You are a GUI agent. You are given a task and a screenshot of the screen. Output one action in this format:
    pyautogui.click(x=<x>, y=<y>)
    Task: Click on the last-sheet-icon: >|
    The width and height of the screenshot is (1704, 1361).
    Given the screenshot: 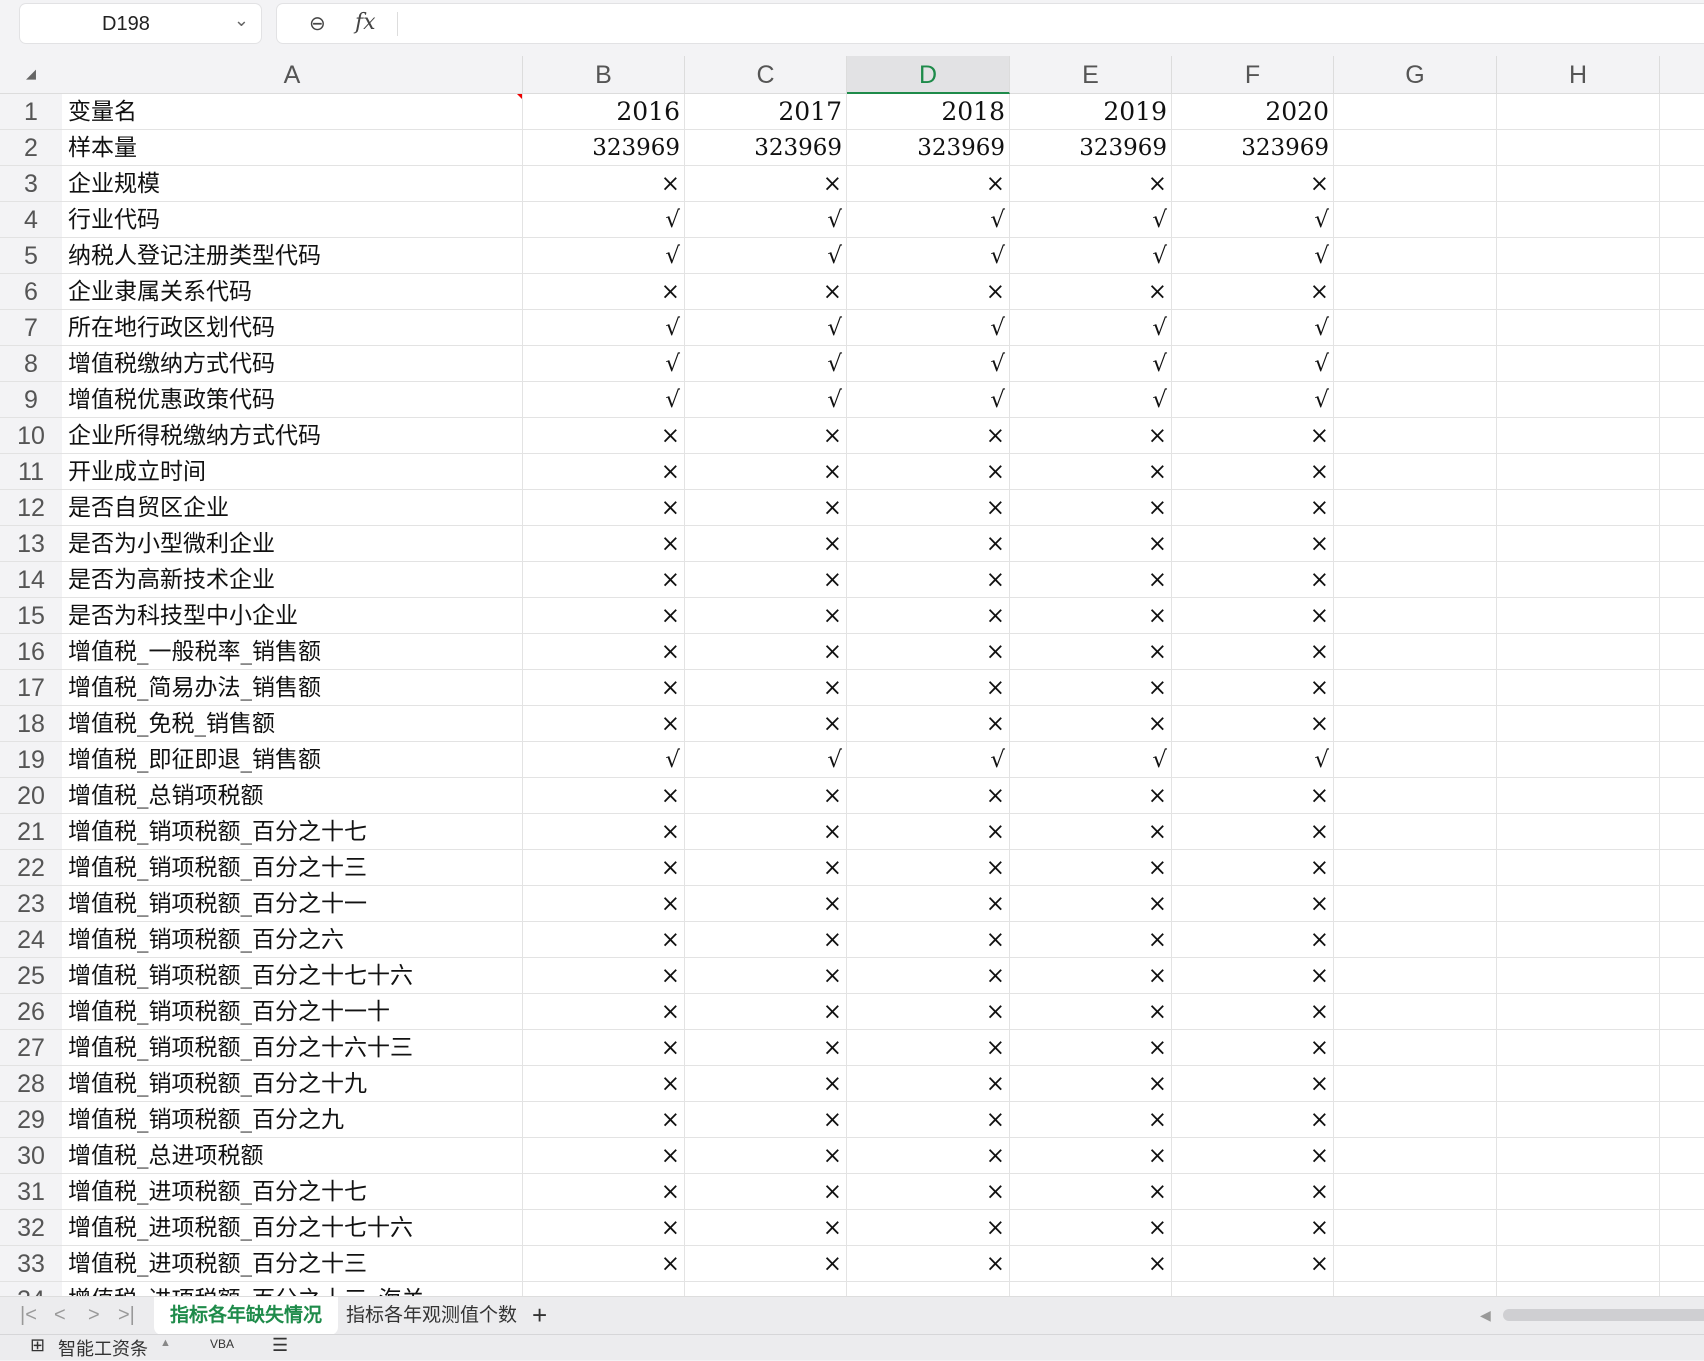 What is the action you would take?
    pyautogui.click(x=126, y=1315)
    